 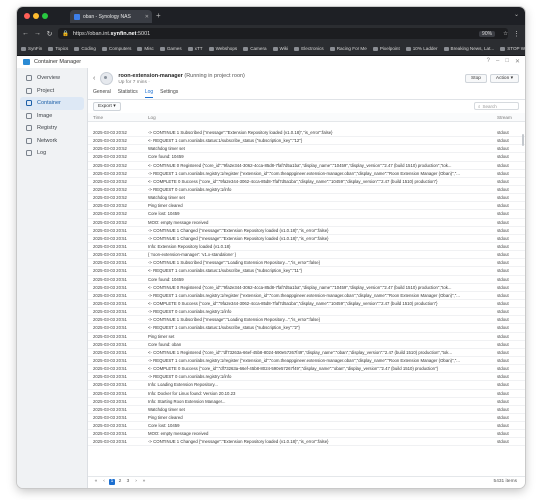 What do you see at coordinates (306, 280) in the screenshot?
I see `table-row: 2025-03-03 20:51 Core found: 10459 stdout` at bounding box center [306, 280].